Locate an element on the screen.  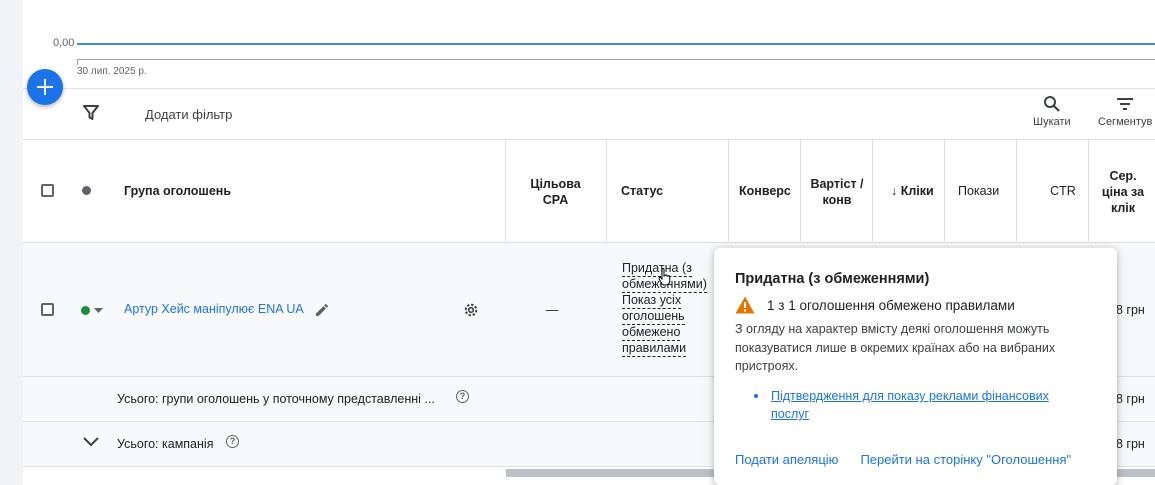
header-target-cpa: Цільова CPA is located at coordinates (555, 192).